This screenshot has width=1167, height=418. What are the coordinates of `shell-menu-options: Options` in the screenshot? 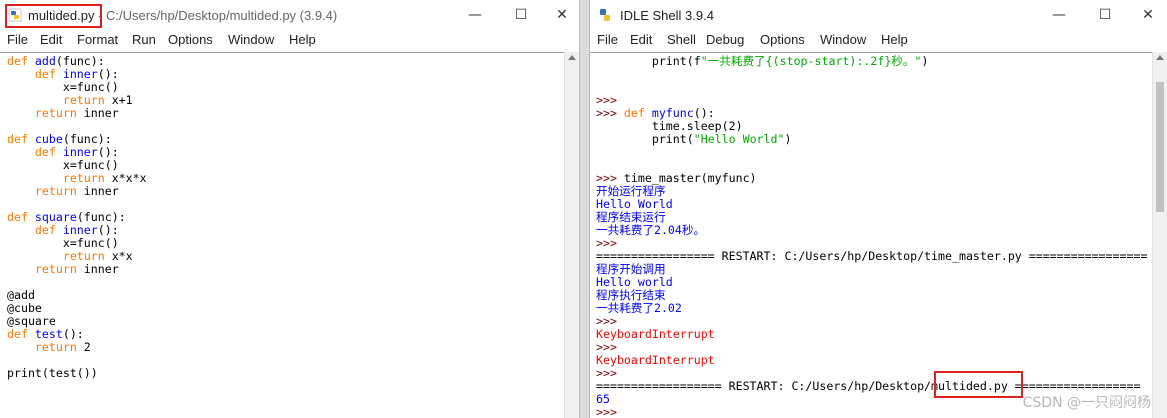 It's located at (782, 39).